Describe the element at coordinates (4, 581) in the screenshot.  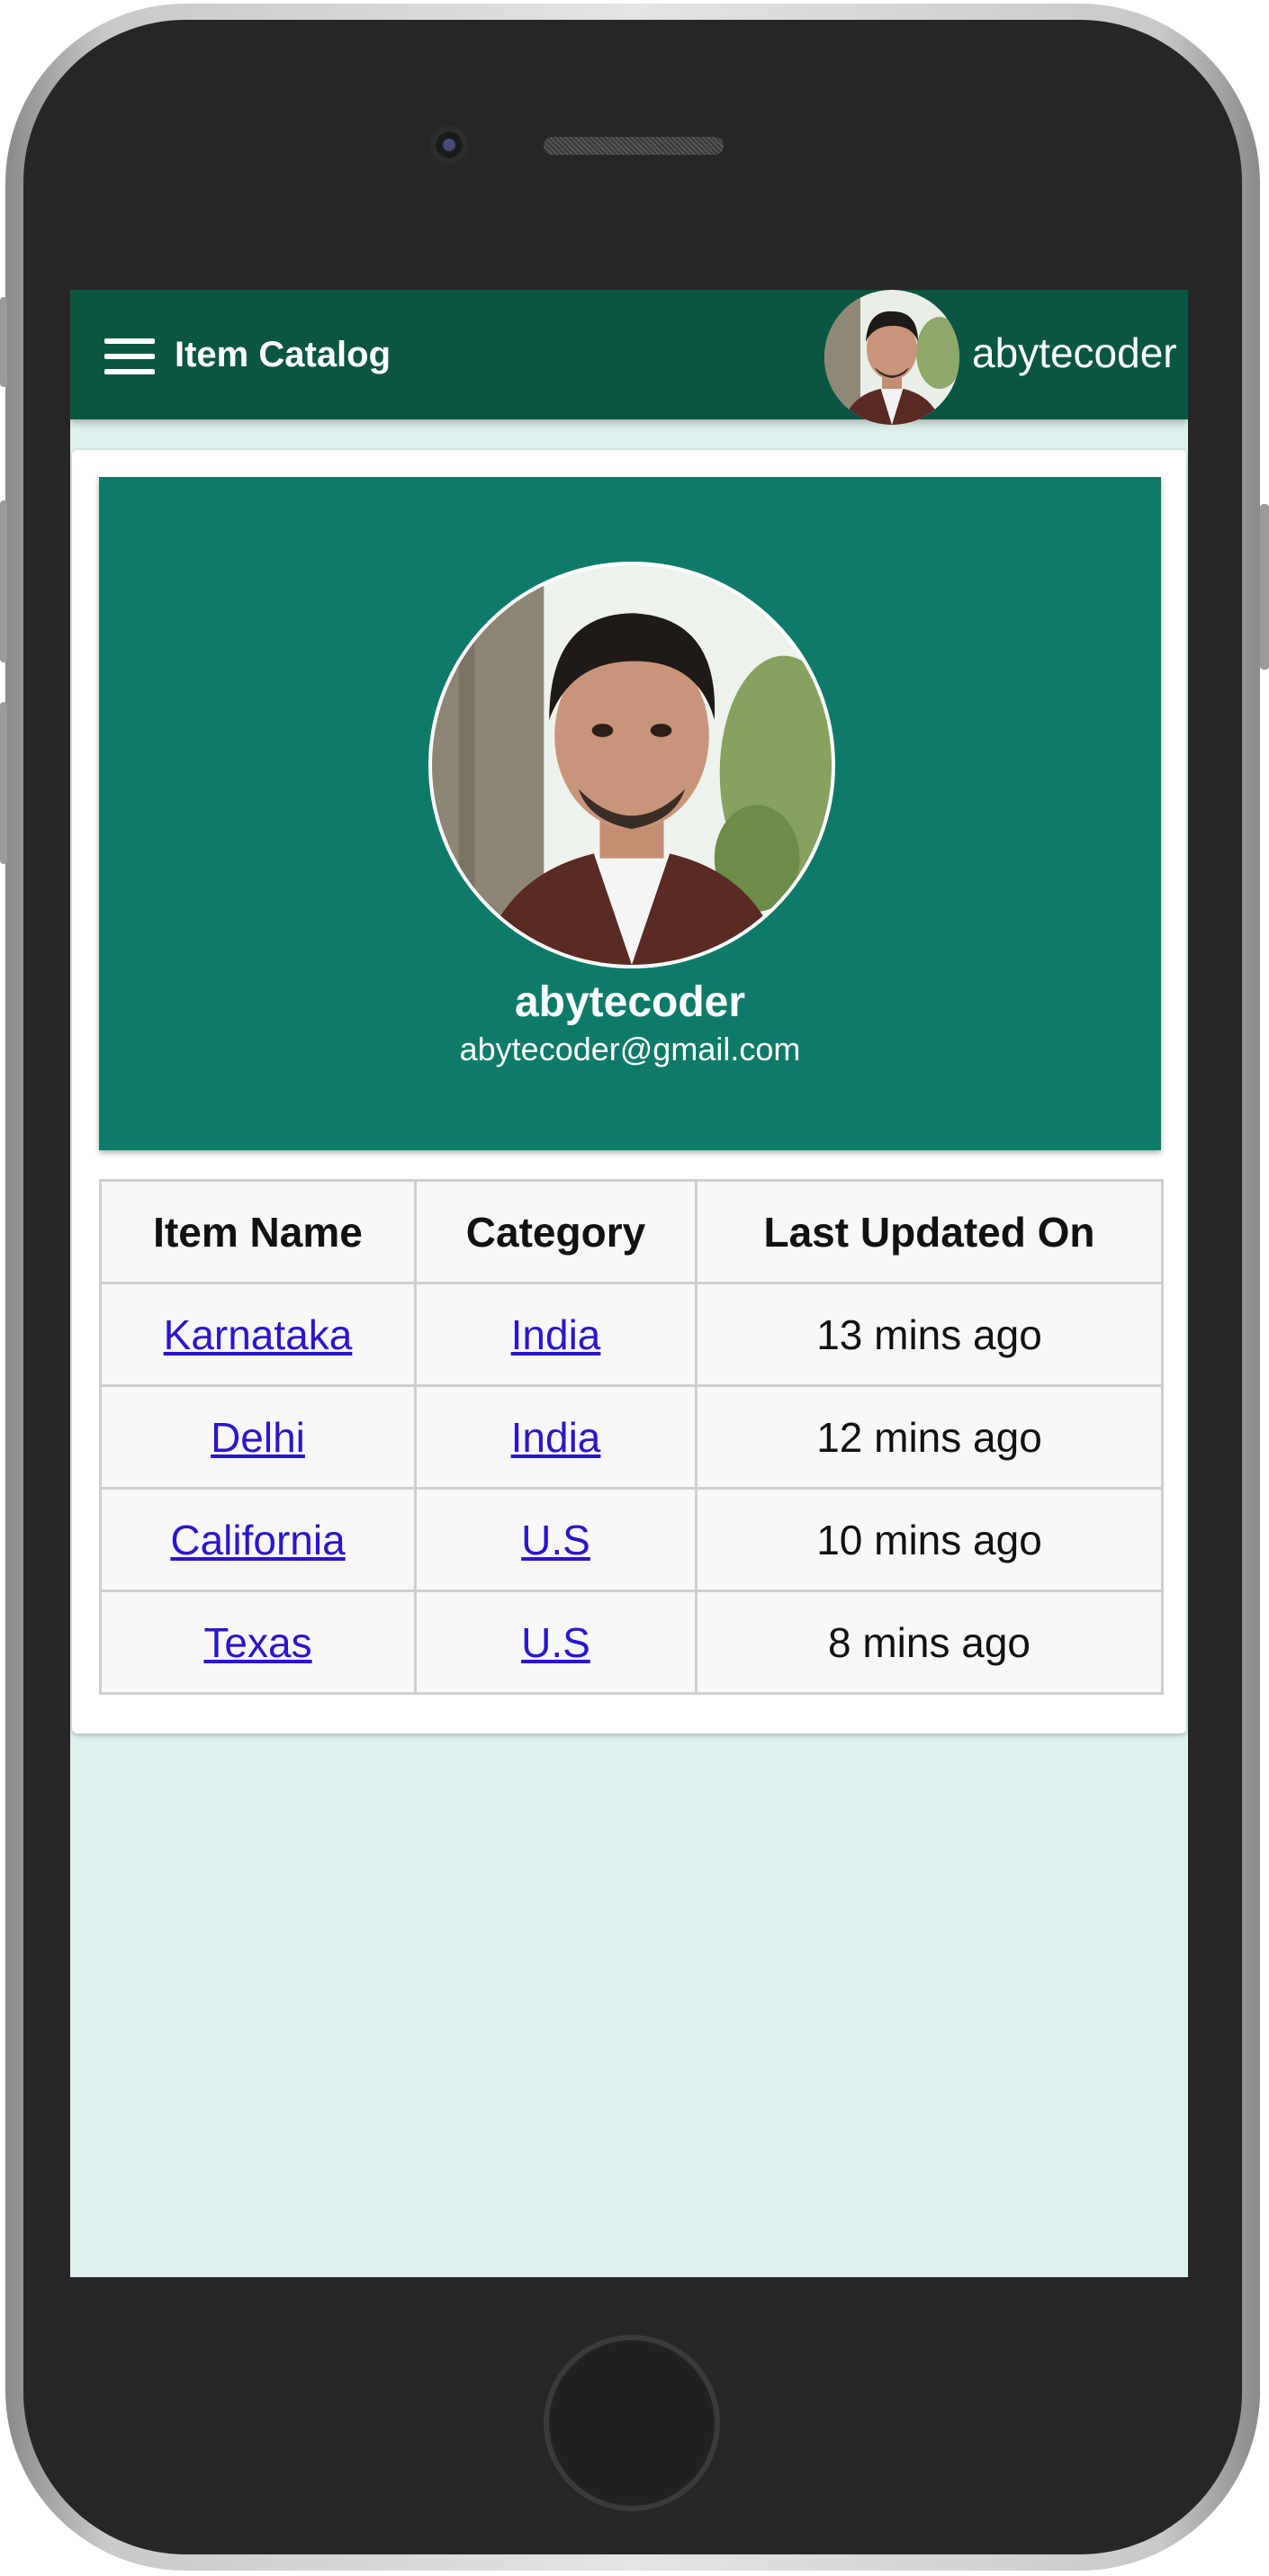
I see `volume-up-button` at that location.